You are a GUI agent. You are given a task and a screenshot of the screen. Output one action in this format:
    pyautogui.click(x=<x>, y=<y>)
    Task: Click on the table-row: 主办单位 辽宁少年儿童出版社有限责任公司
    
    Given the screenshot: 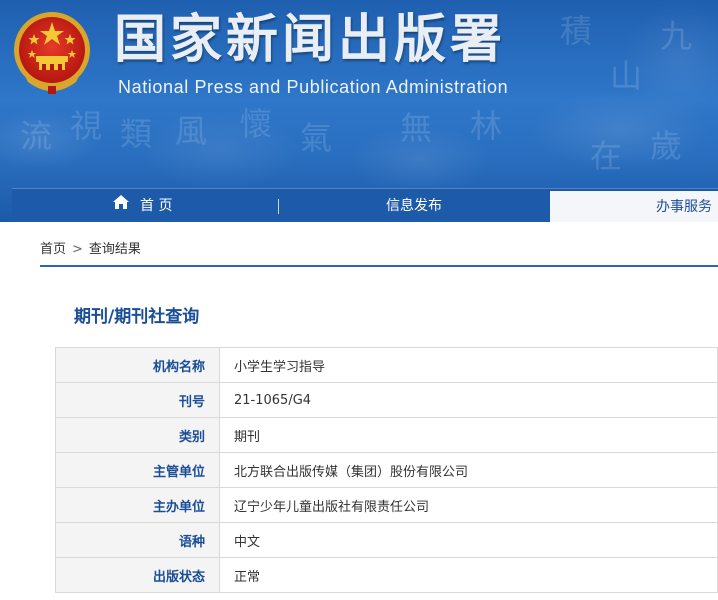 What is the action you would take?
    pyautogui.click(x=386, y=505)
    